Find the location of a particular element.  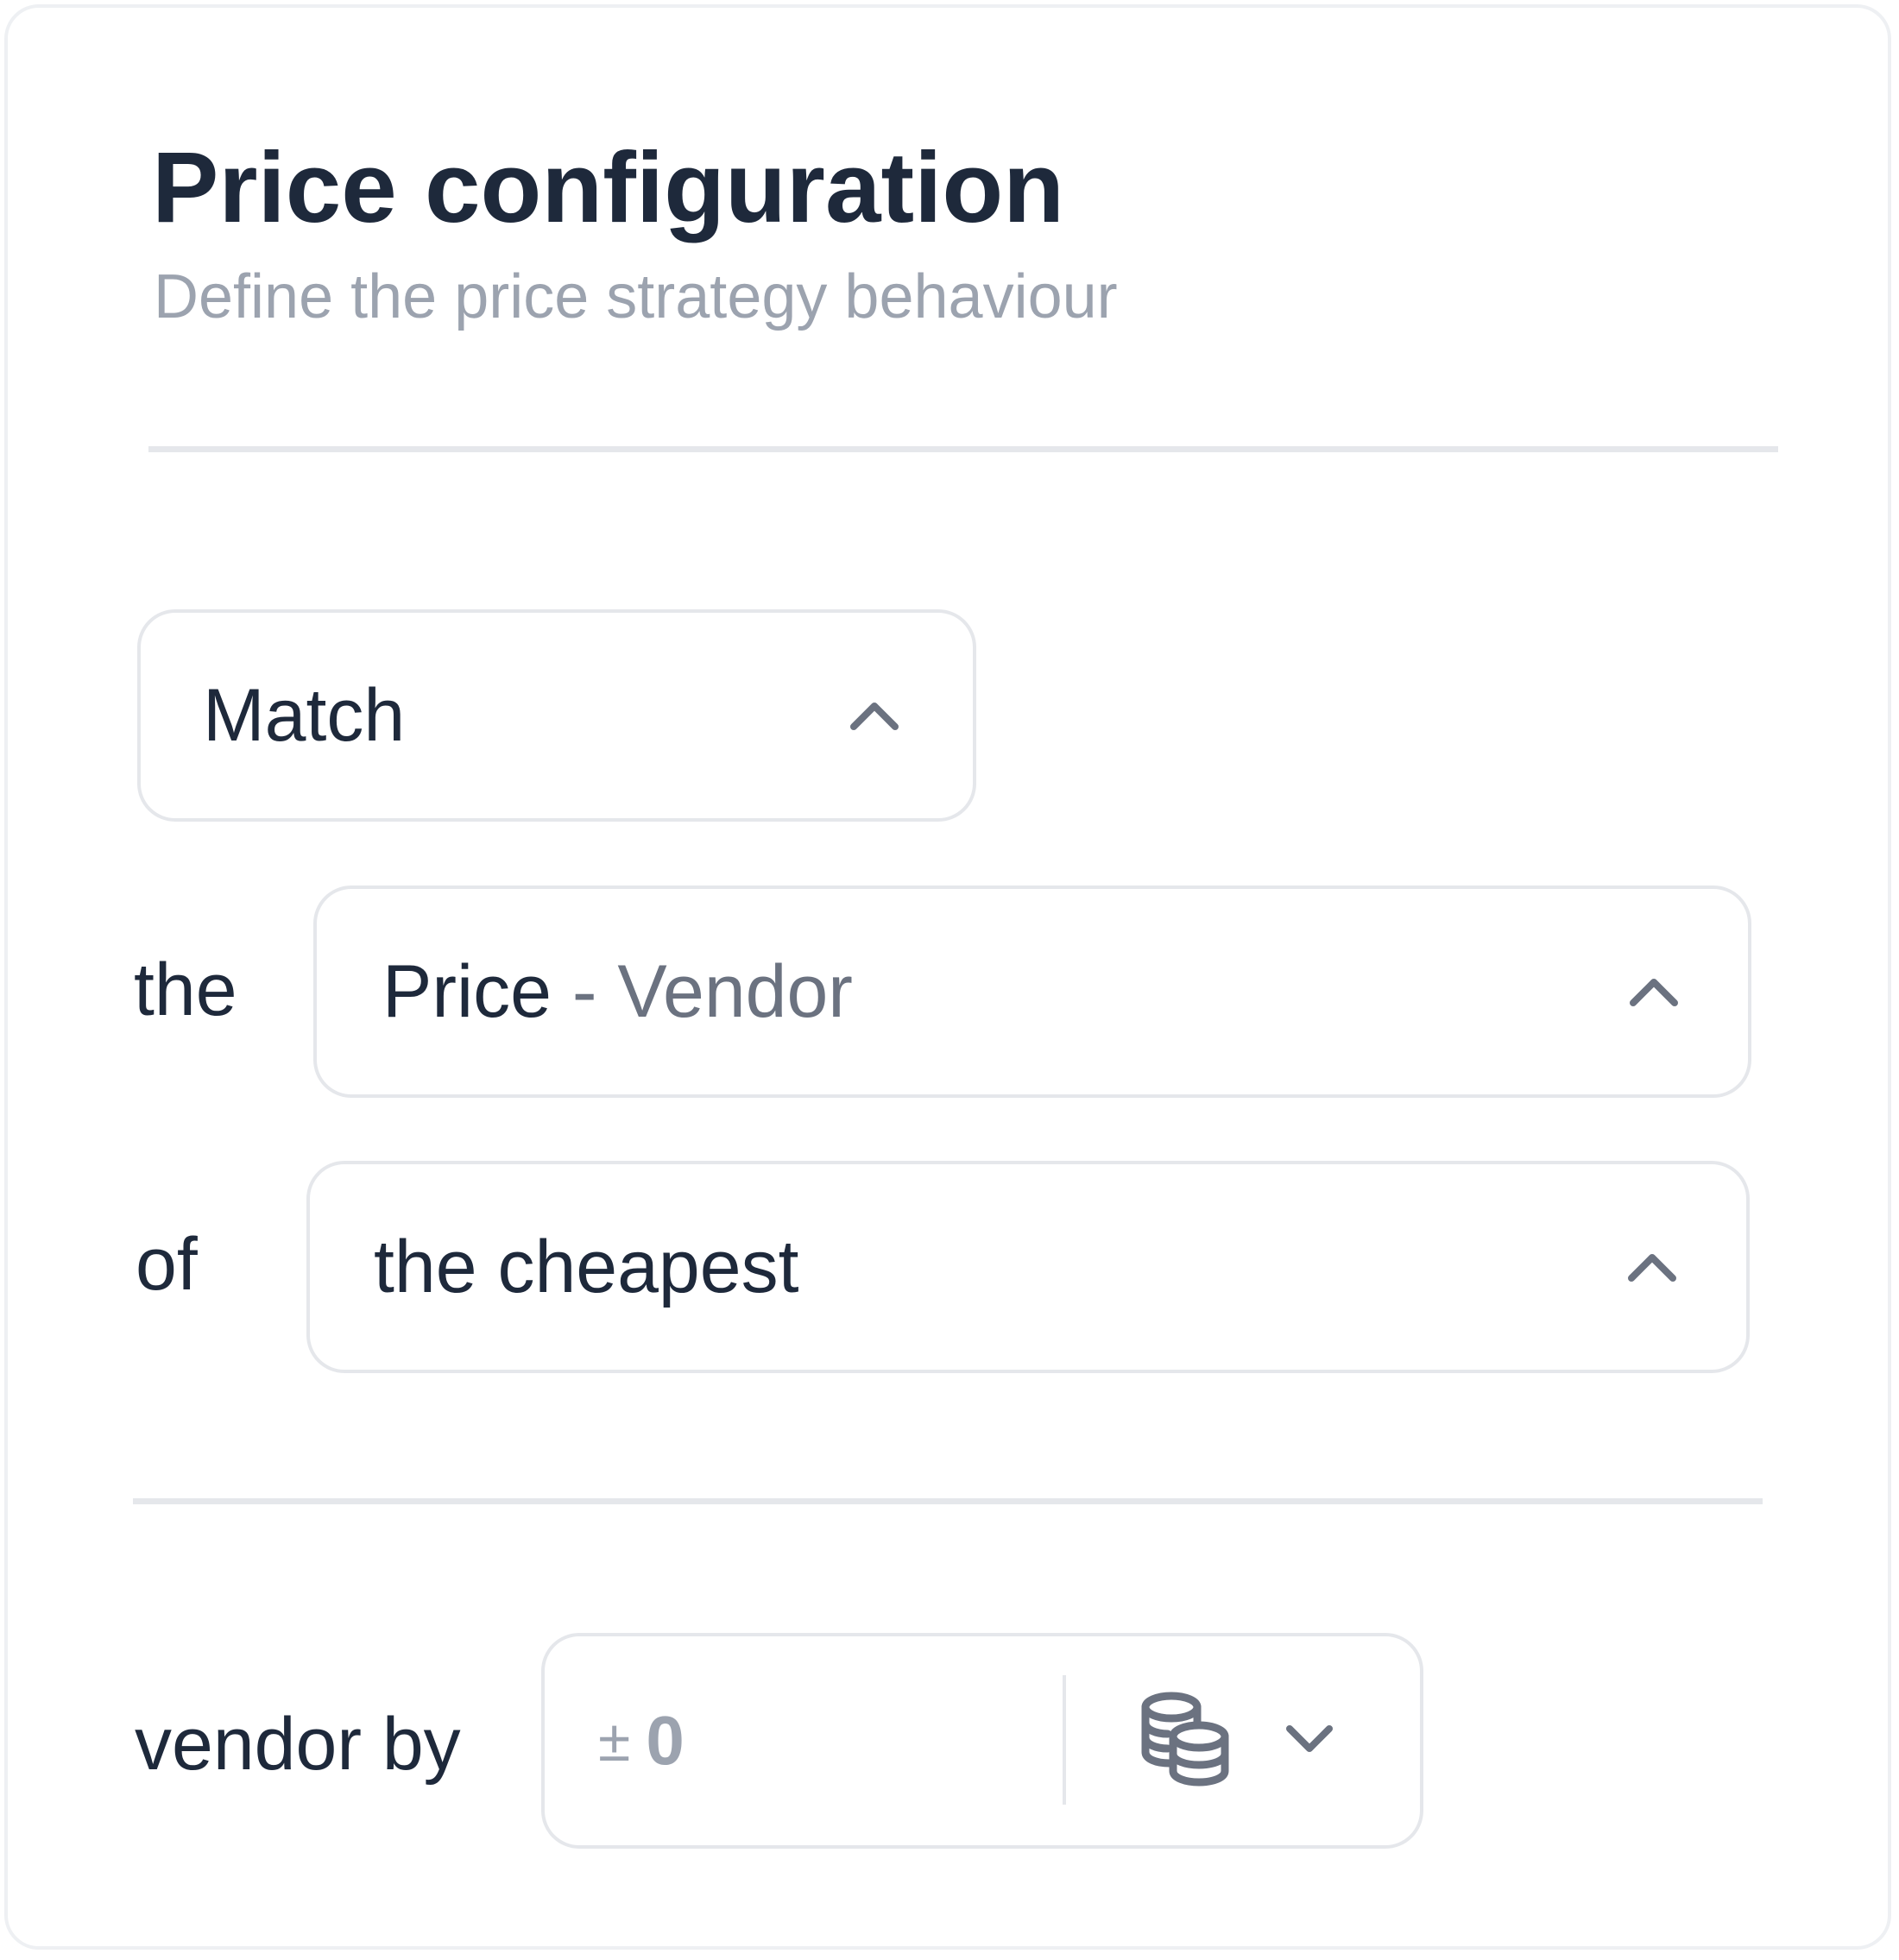

input-separator is located at coordinates (1064, 1740).